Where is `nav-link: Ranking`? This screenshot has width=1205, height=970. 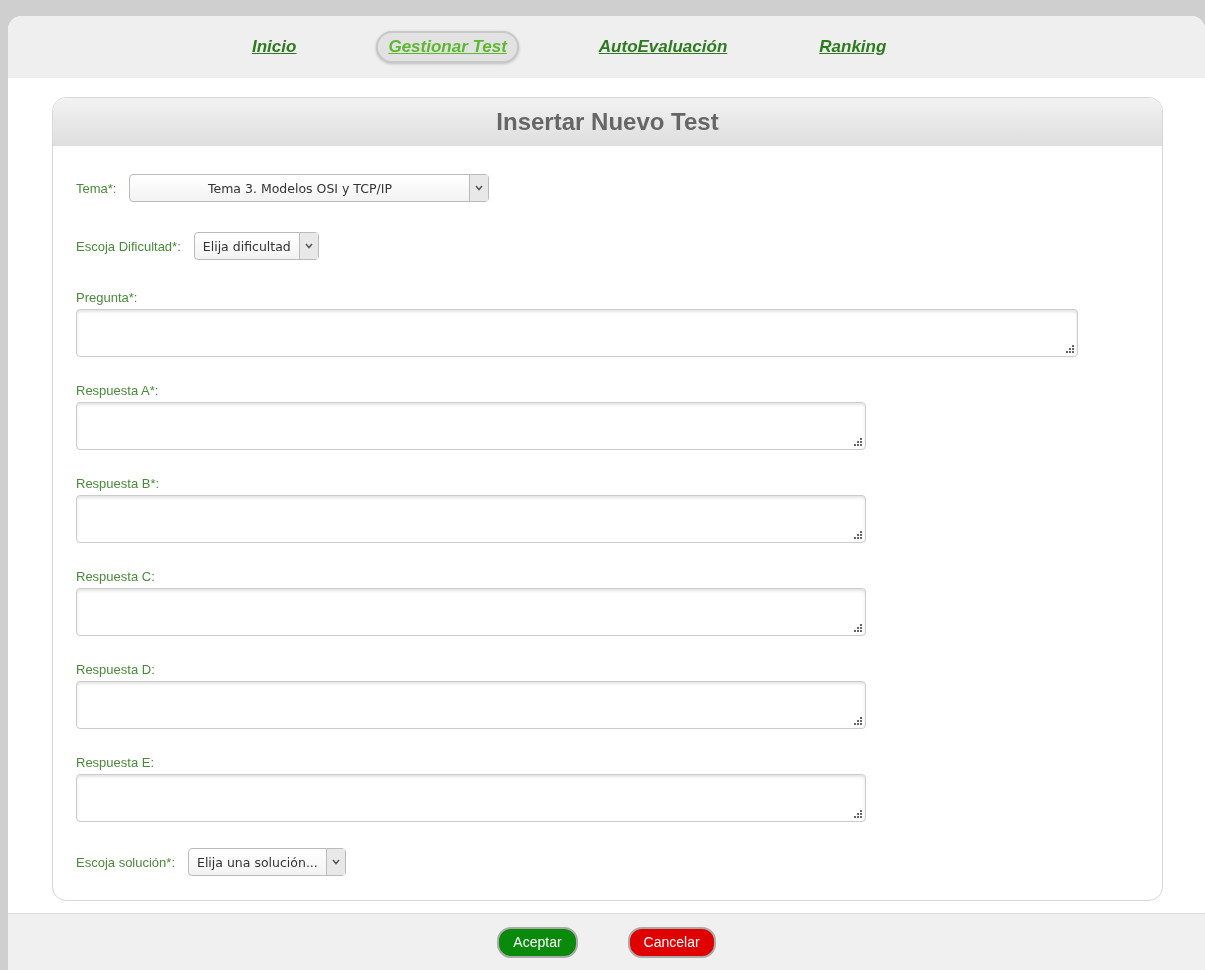
nav-link: Ranking is located at coordinates (853, 47).